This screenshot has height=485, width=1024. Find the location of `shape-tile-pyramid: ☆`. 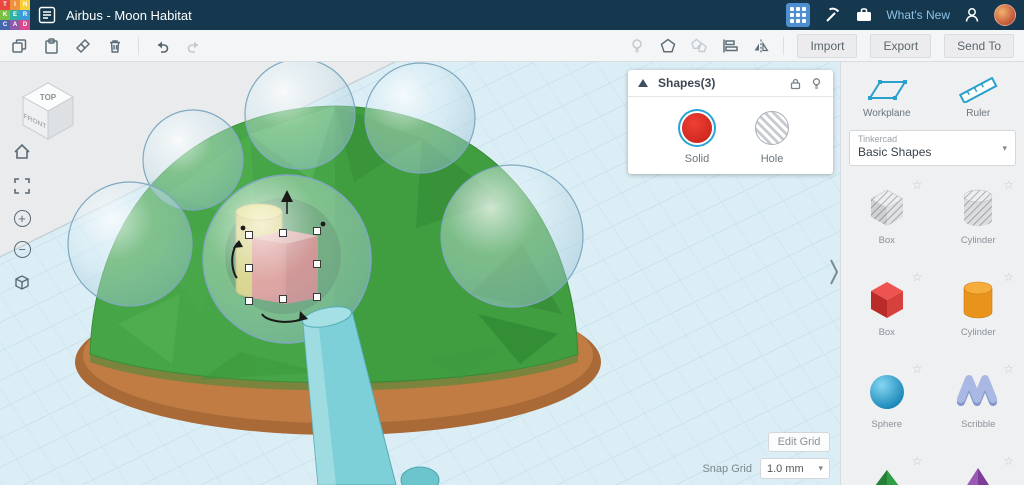

shape-tile-pyramid: ☆ is located at coordinates (978, 469).